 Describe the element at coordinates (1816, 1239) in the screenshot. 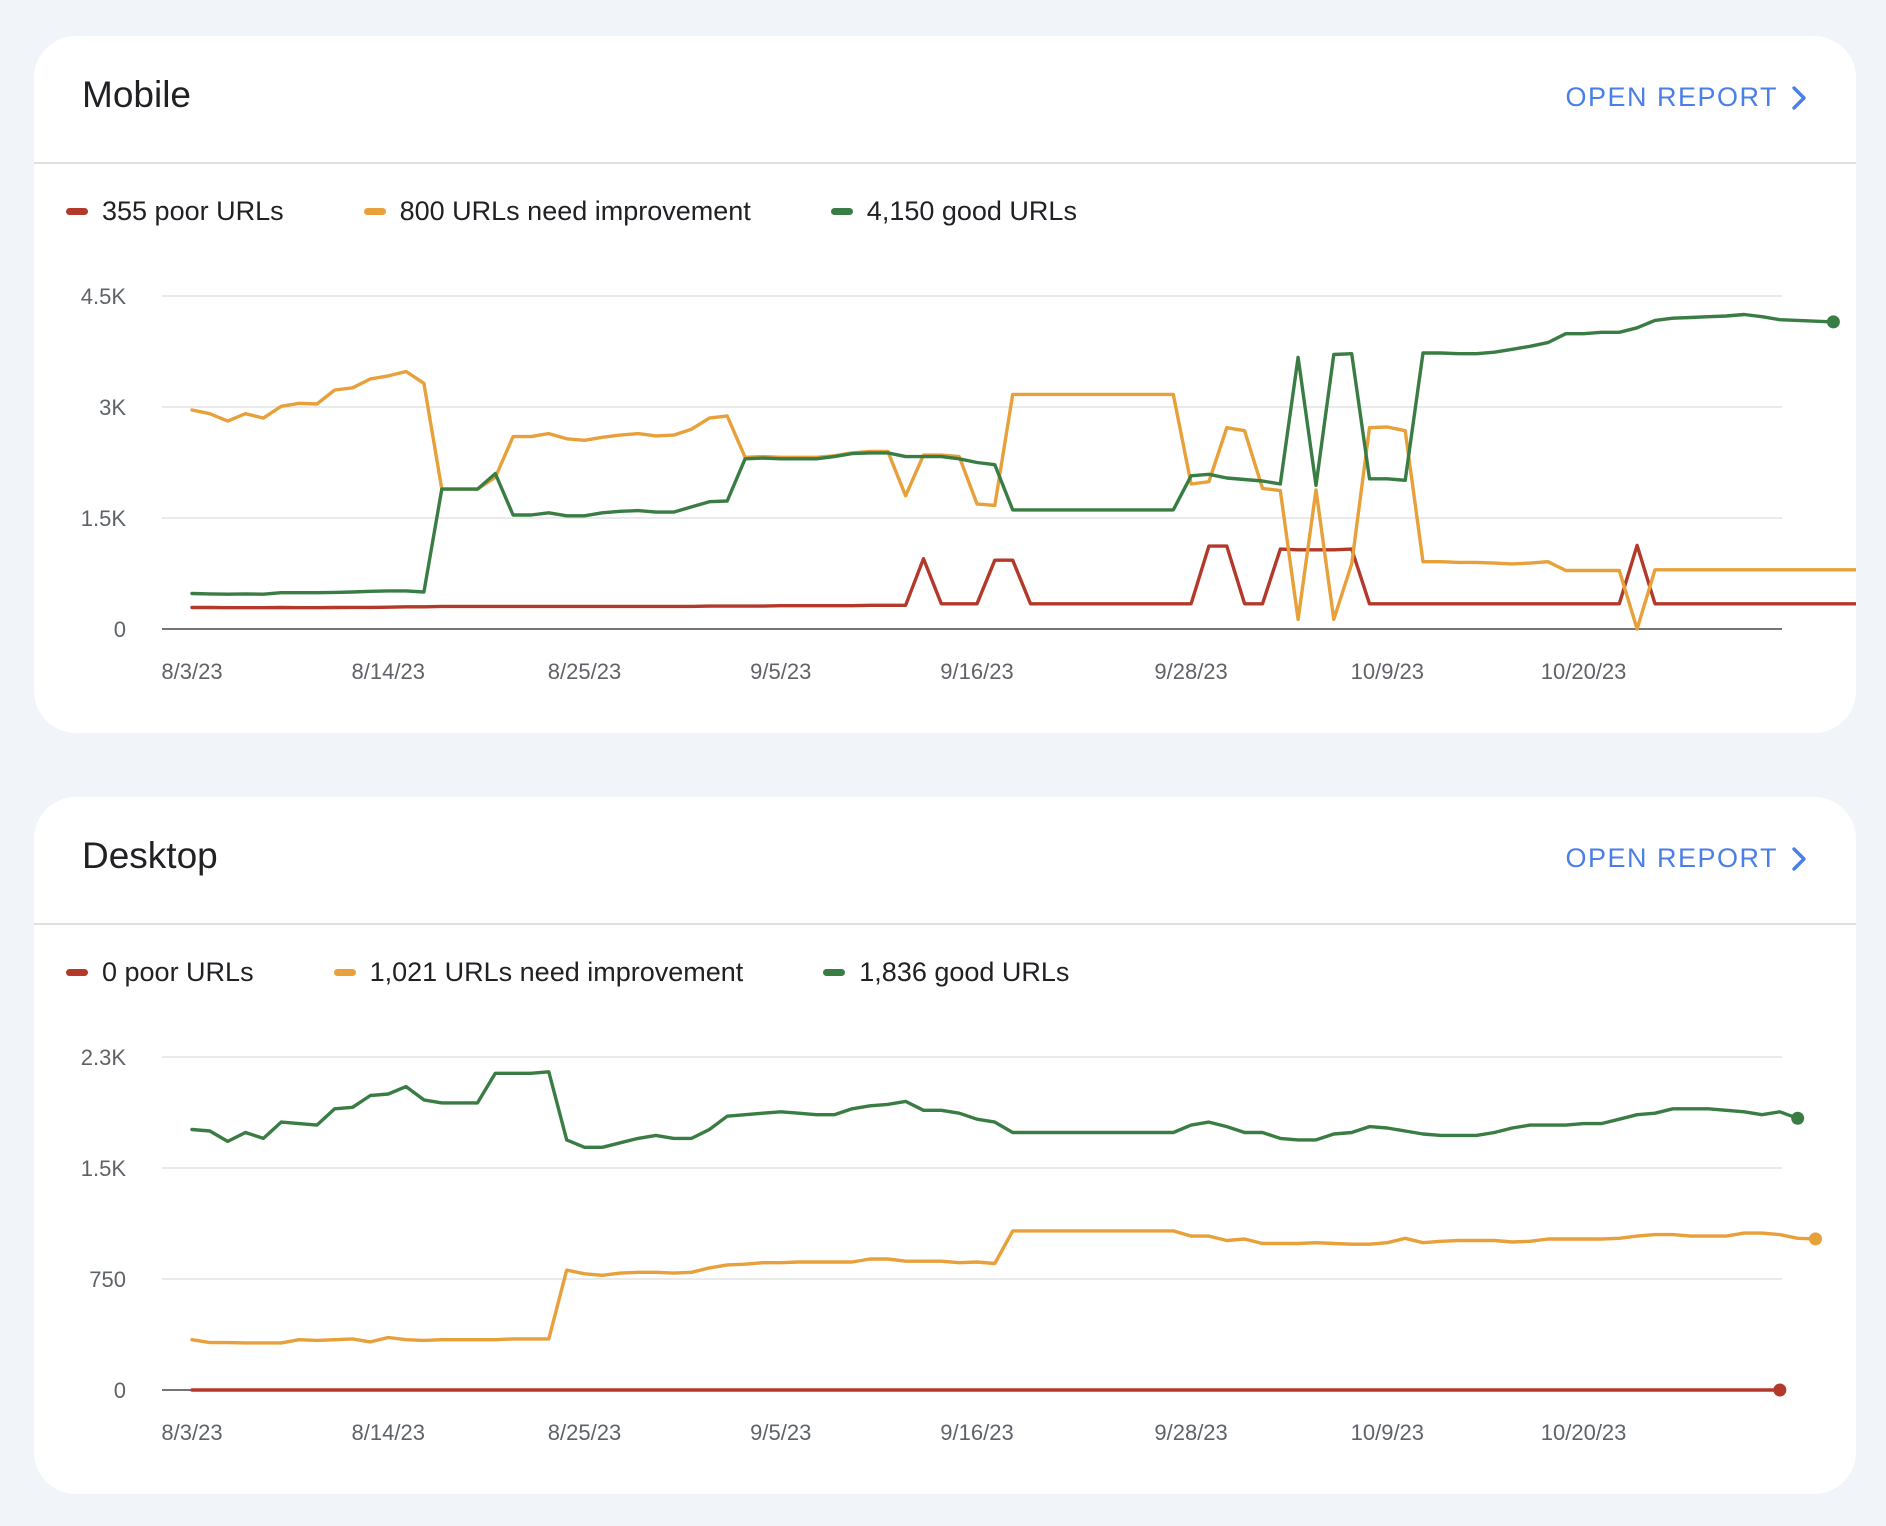

I see `series-endpoint-needs_improvement` at that location.